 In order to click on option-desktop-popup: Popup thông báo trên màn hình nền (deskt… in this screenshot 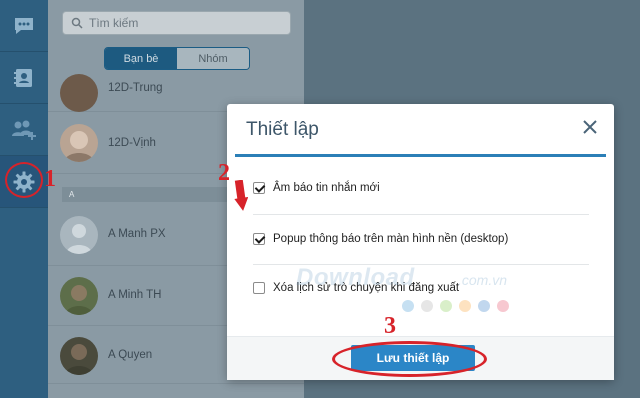, I will do `click(380, 239)`.